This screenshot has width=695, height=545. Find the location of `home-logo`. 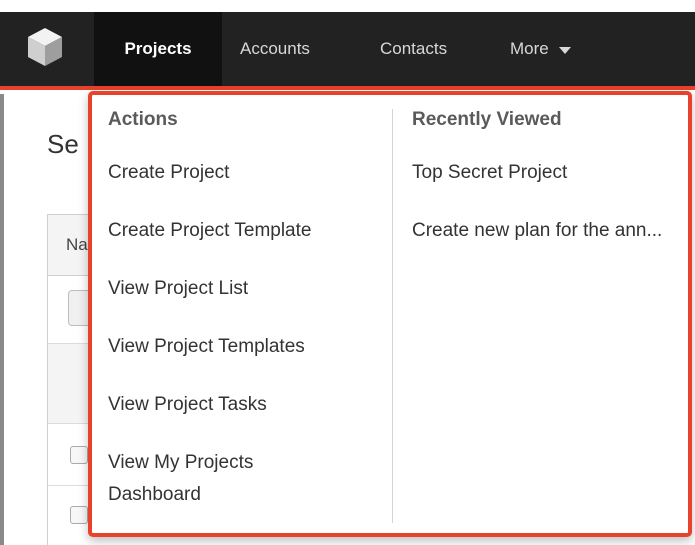

home-logo is located at coordinates (45, 49).